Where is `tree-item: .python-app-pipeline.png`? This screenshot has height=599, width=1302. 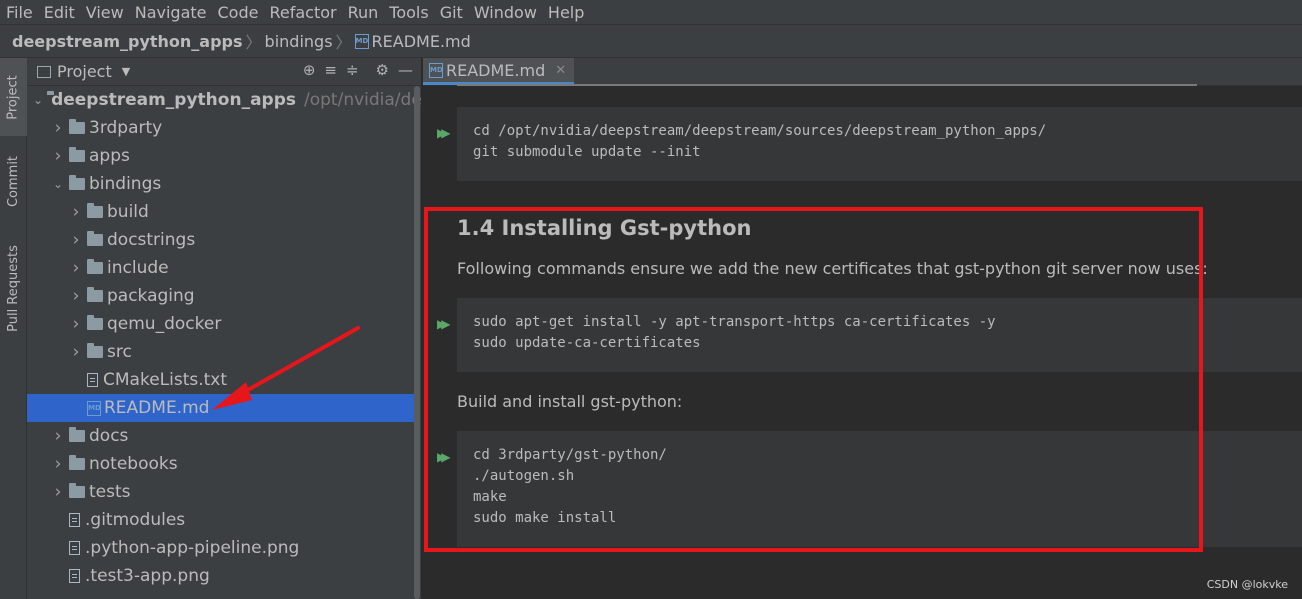
tree-item: .python-app-pipeline.png is located at coordinates (220, 548).